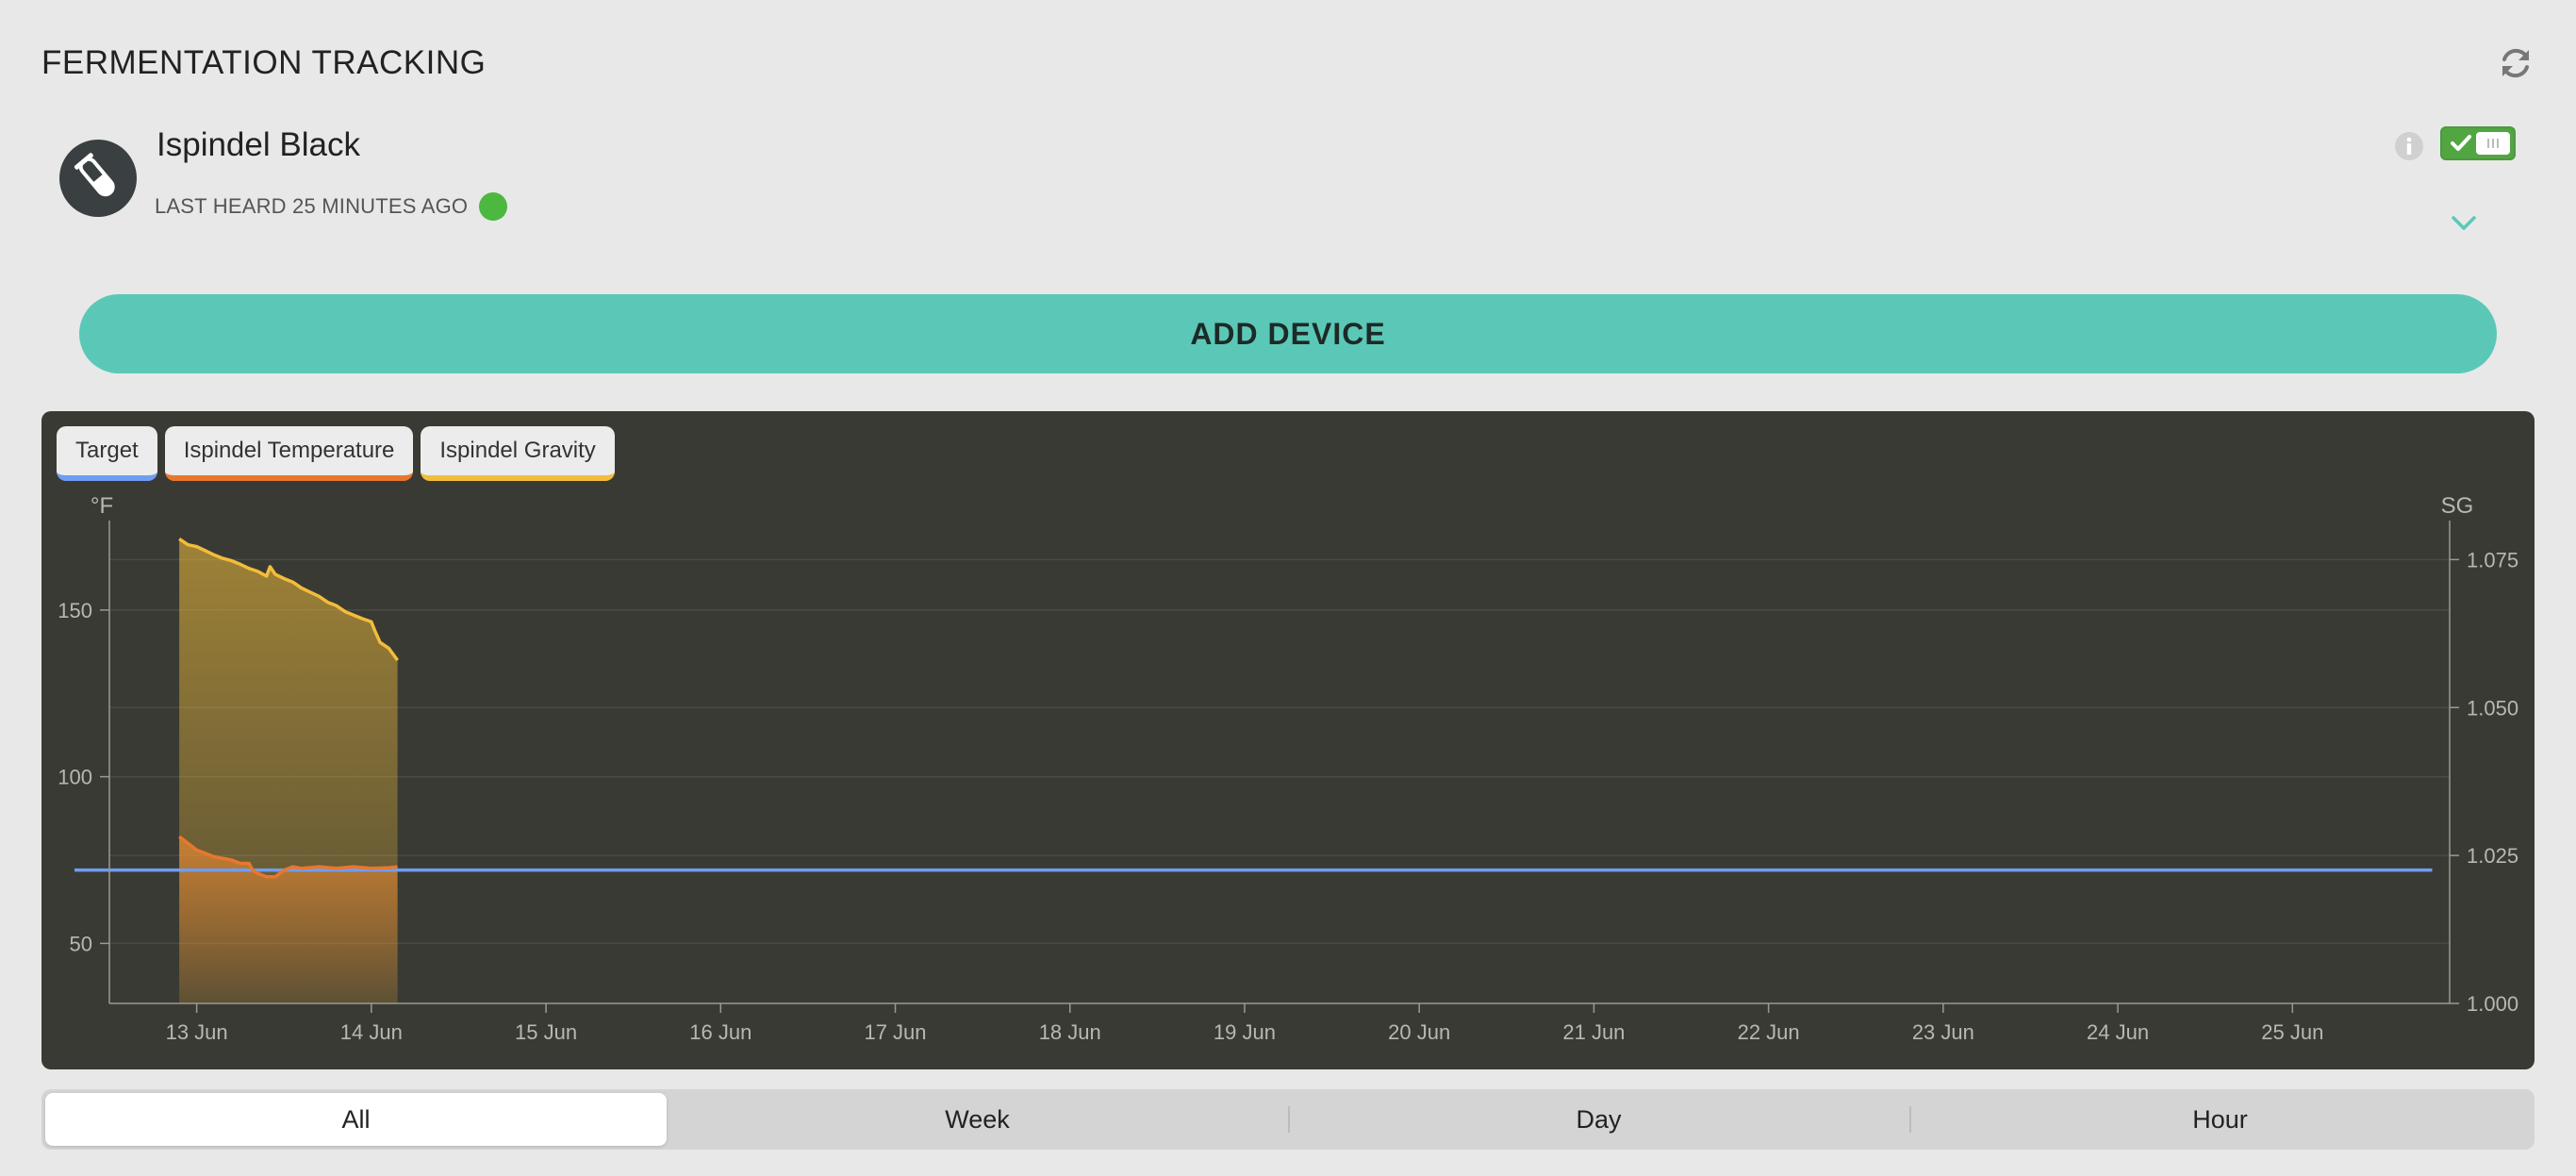 The height and width of the screenshot is (1176, 2576). Describe the element at coordinates (312, 206) in the screenshot. I see `last-heard-text: LAST HEARD 25 MINUTES AGO` at that location.